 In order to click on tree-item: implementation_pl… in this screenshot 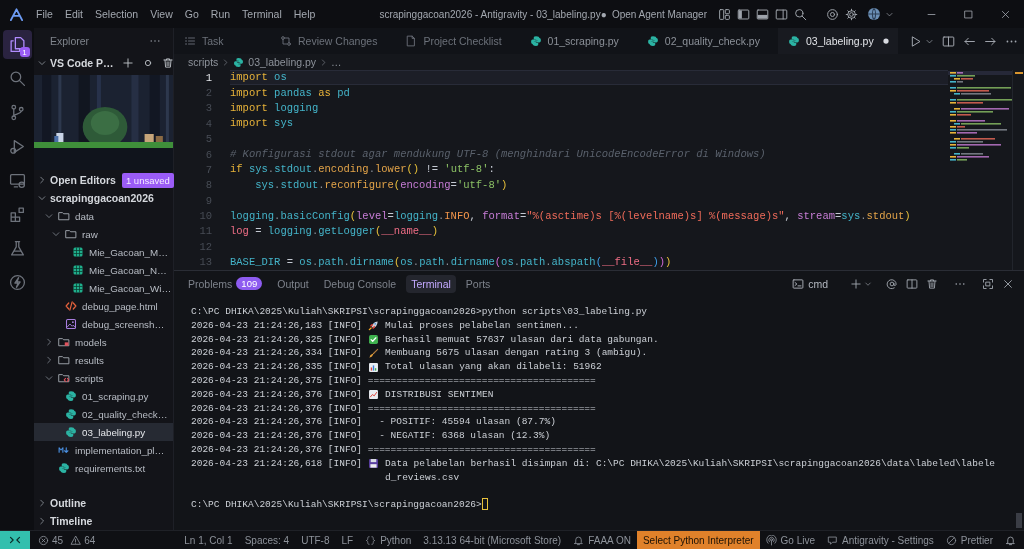, I will do `click(103, 450)`.